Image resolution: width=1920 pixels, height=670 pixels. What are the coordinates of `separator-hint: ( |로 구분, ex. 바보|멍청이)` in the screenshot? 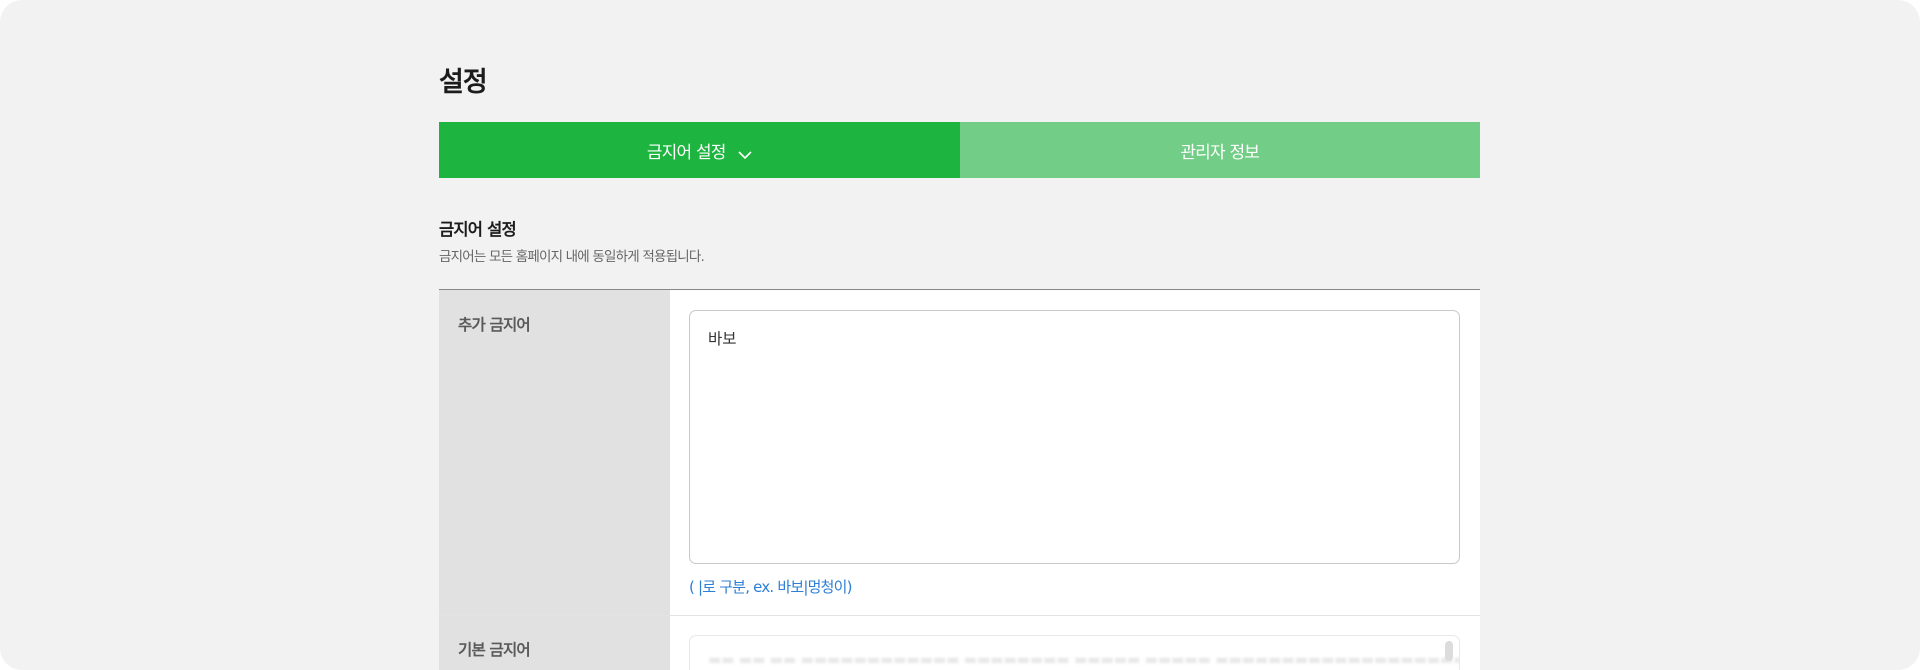 It's located at (770, 587).